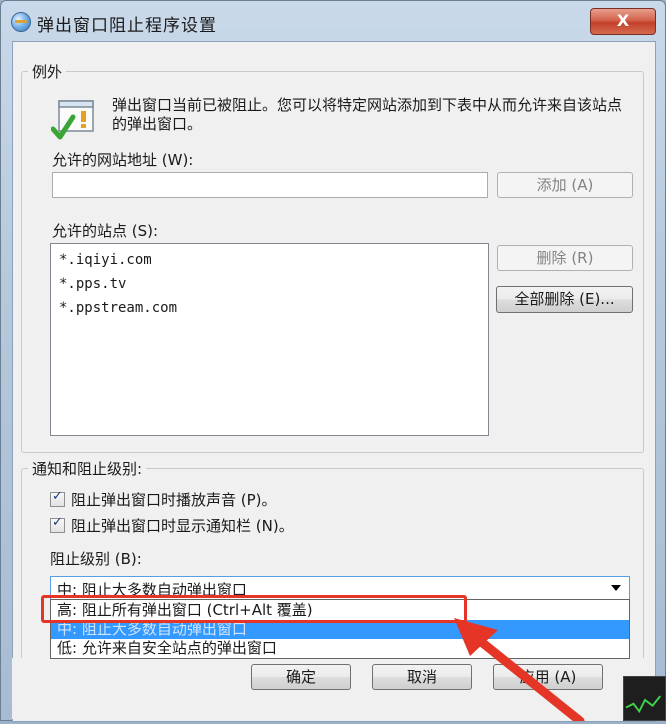  What do you see at coordinates (174, 499) in the screenshot?
I see `play-sound-label: 阻止弹出窗口时播放声音 (P)。` at bounding box center [174, 499].